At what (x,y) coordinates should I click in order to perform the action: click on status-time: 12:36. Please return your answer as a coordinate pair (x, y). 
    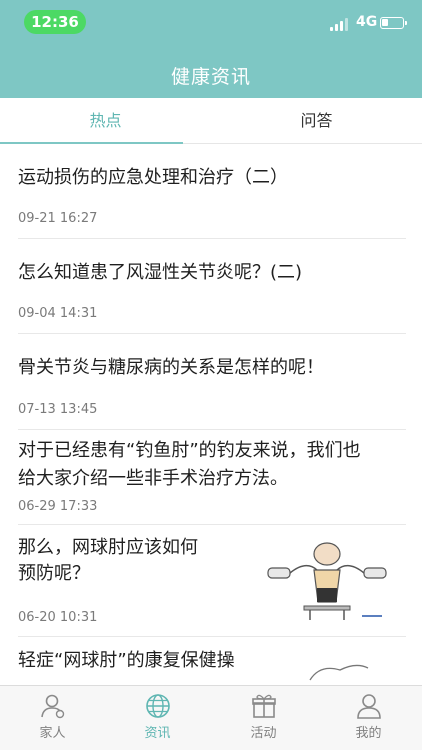
    Looking at the image, I should click on (55, 22).